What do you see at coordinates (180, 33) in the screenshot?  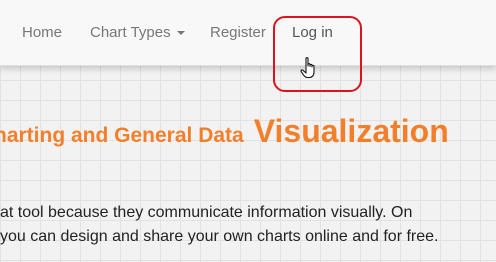 I see `caret-down-icon` at bounding box center [180, 33].